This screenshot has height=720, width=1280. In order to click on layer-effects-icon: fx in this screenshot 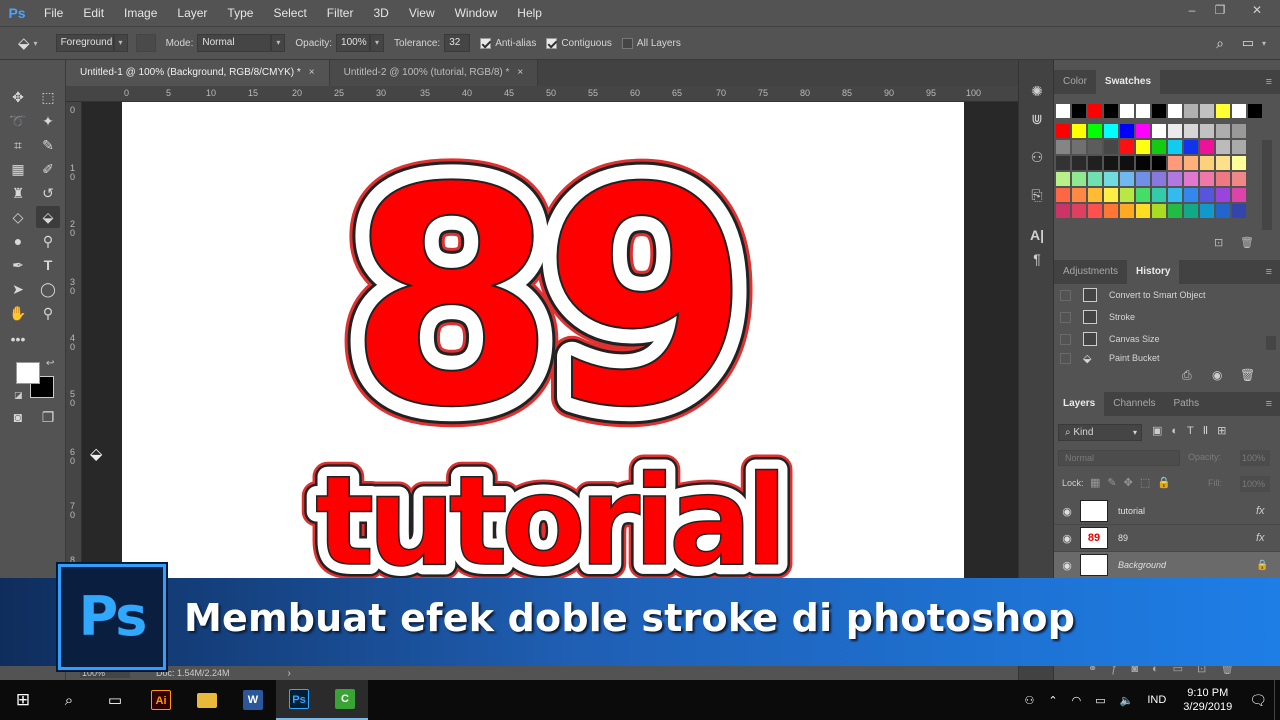, I will do `click(1268, 511)`.